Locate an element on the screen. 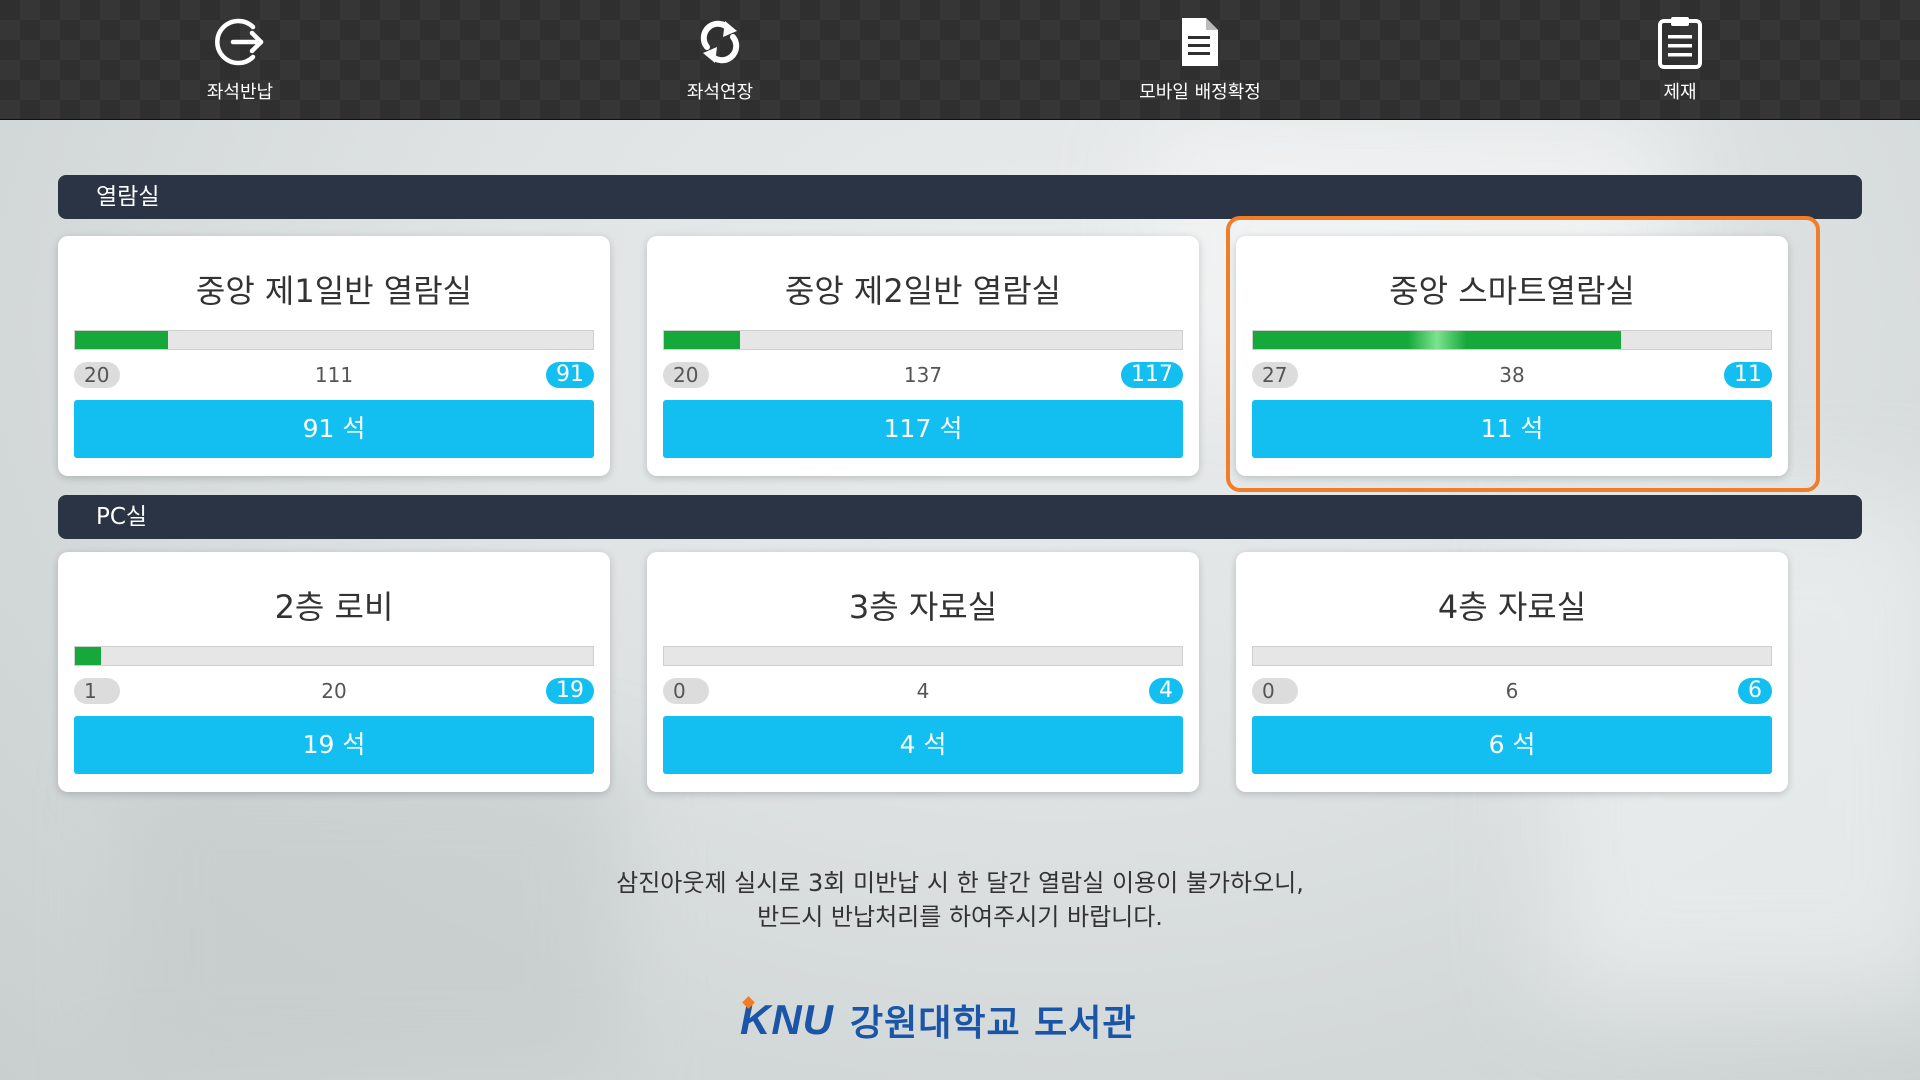  room-title: 3층 자료실 is located at coordinates (923, 607).